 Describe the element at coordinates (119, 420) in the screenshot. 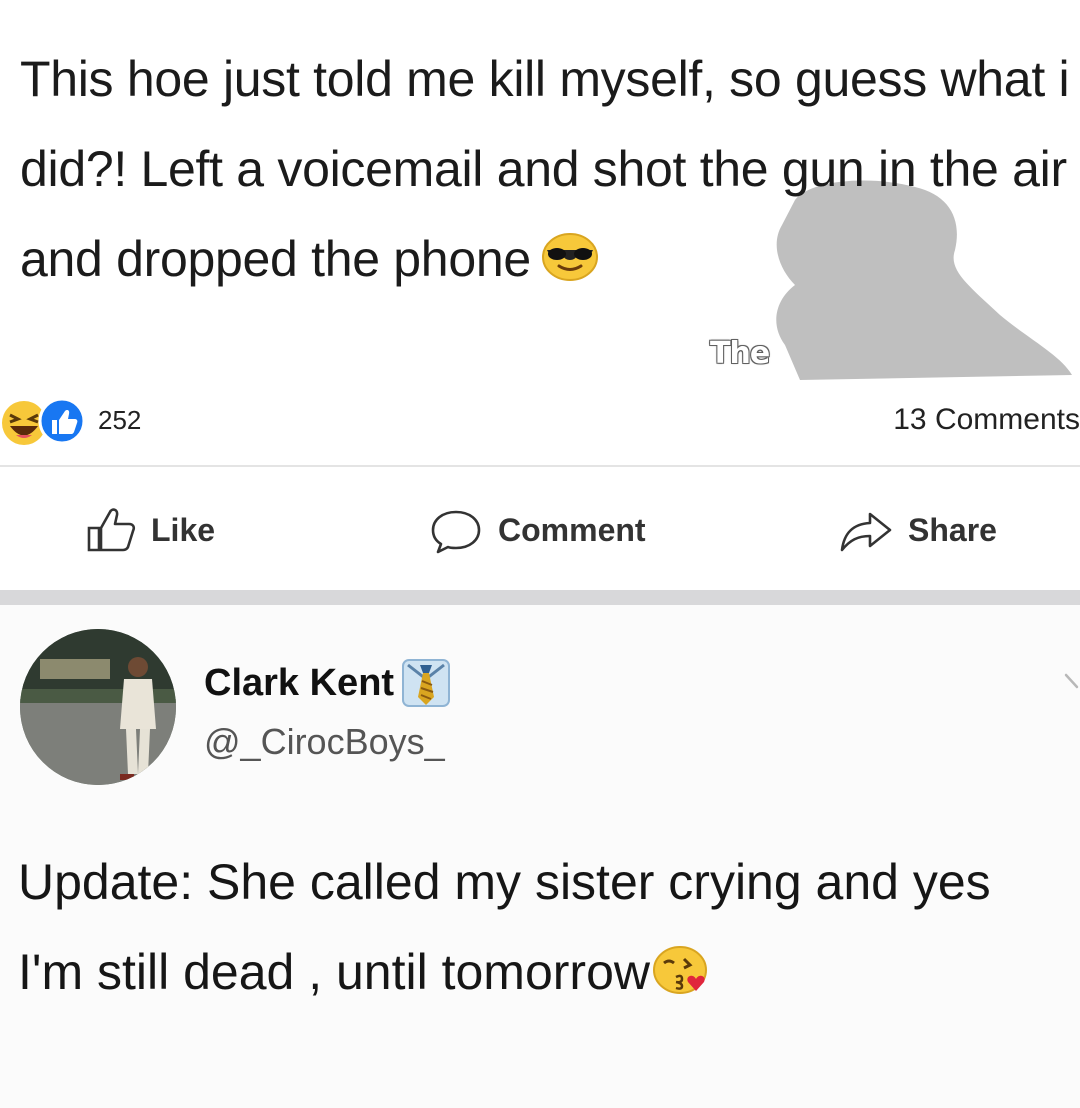

I see `reaction-count: 252` at that location.